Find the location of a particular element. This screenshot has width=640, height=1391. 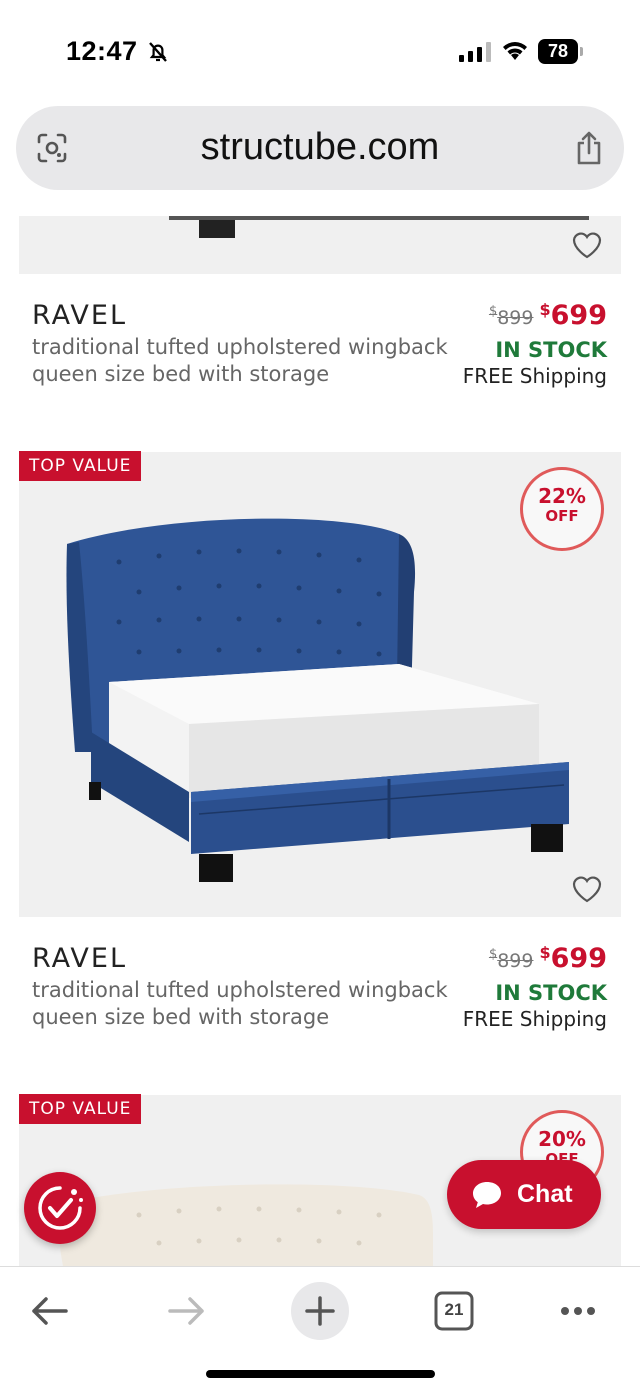

home-indicator is located at coordinates (320, 1374).